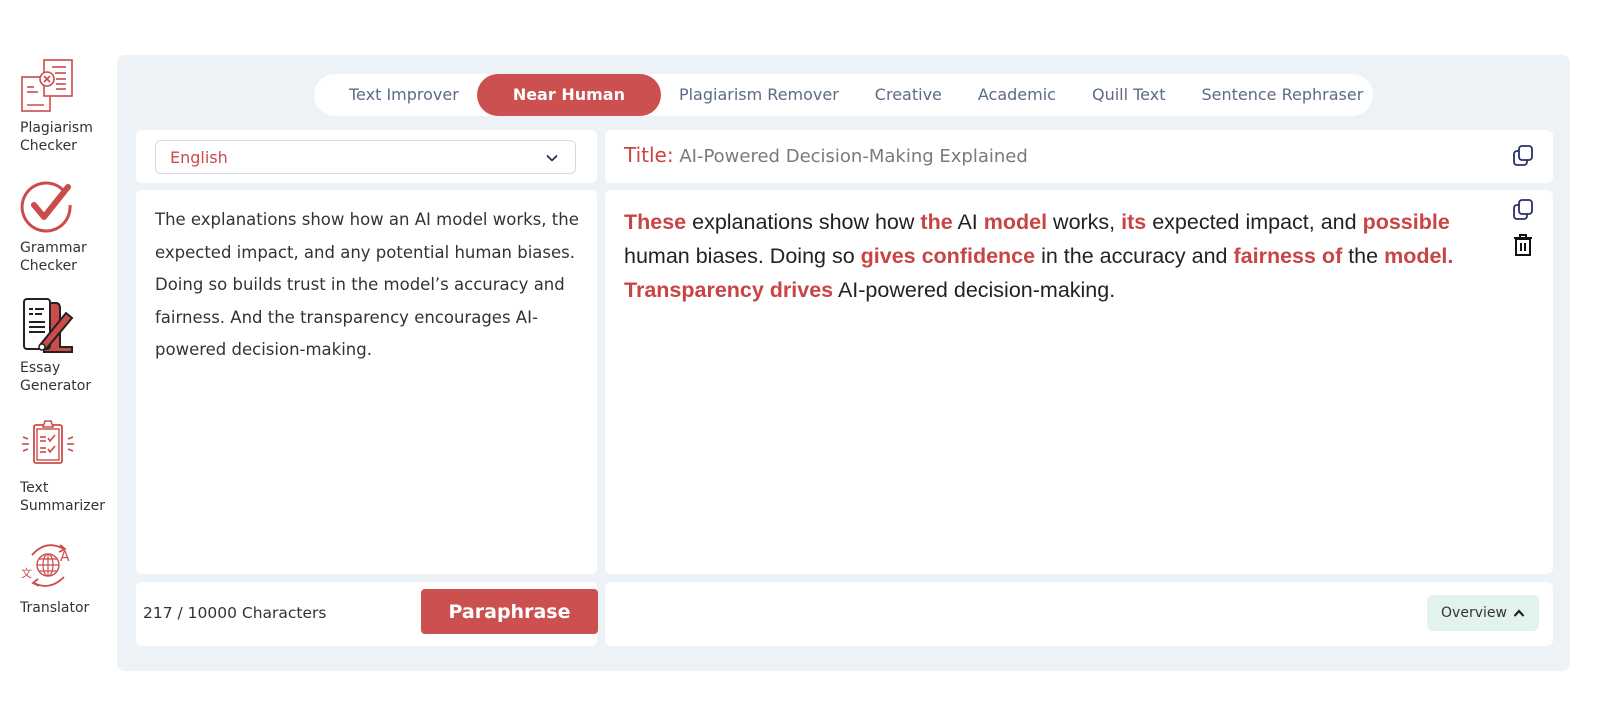 The width and height of the screenshot is (1600, 703). I want to click on sidebar-item-grammar-checker: Grammar Checker, so click(66, 226).